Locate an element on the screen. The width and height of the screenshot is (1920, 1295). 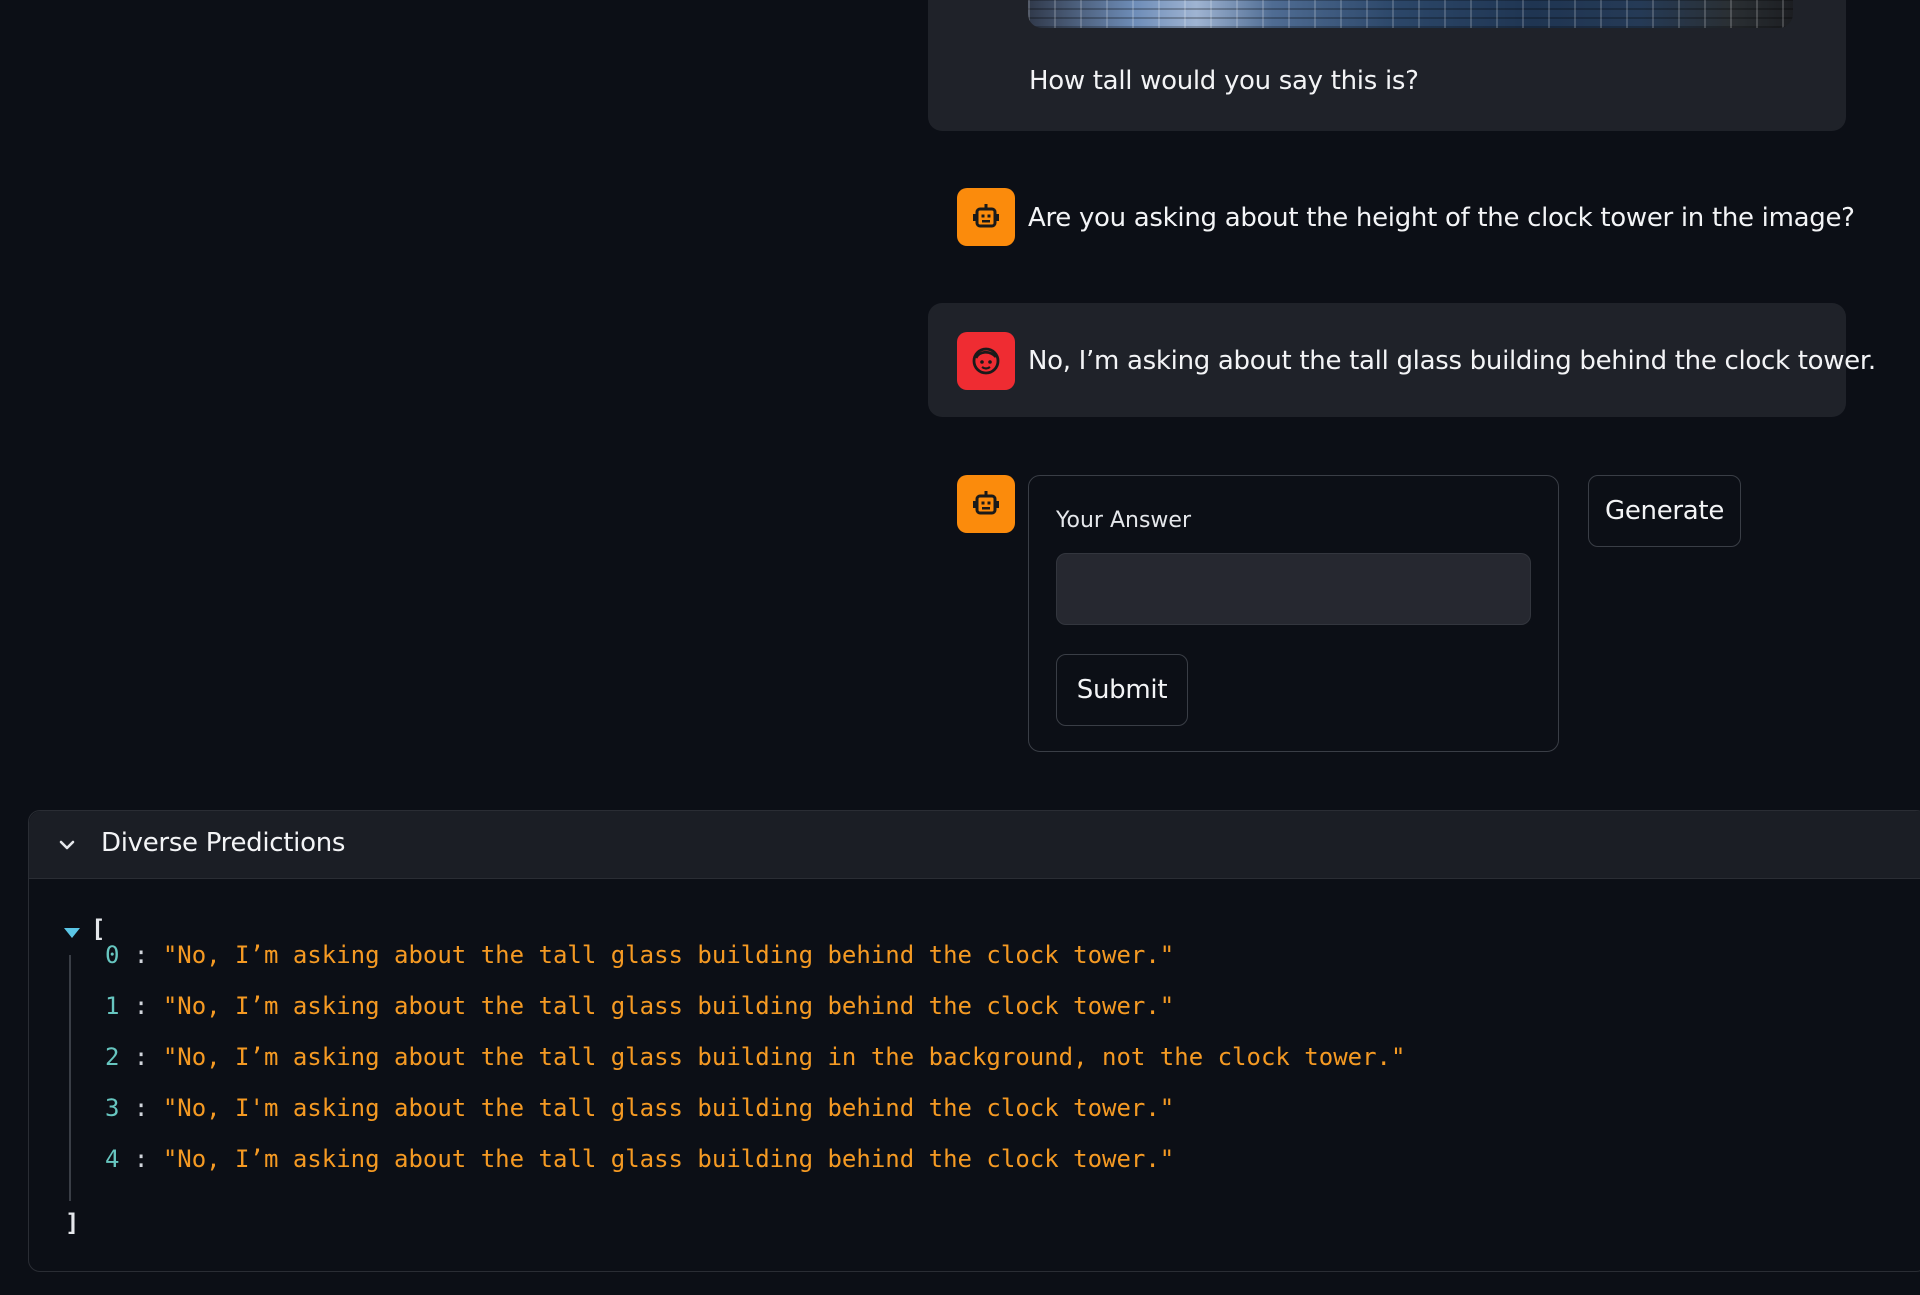
json-index: 3 is located at coordinates (112, 1108).